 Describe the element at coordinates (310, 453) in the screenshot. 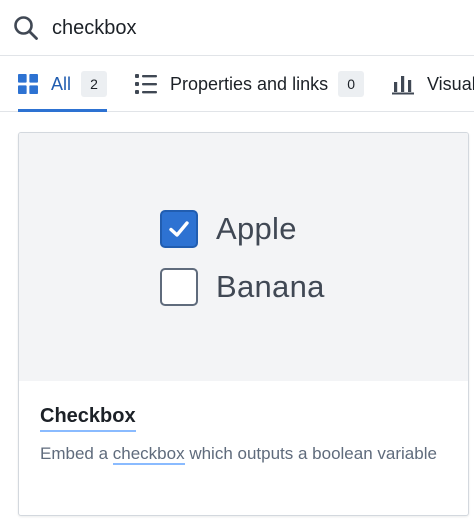

I see `description-suffix: which outputs a boolean variable` at that location.